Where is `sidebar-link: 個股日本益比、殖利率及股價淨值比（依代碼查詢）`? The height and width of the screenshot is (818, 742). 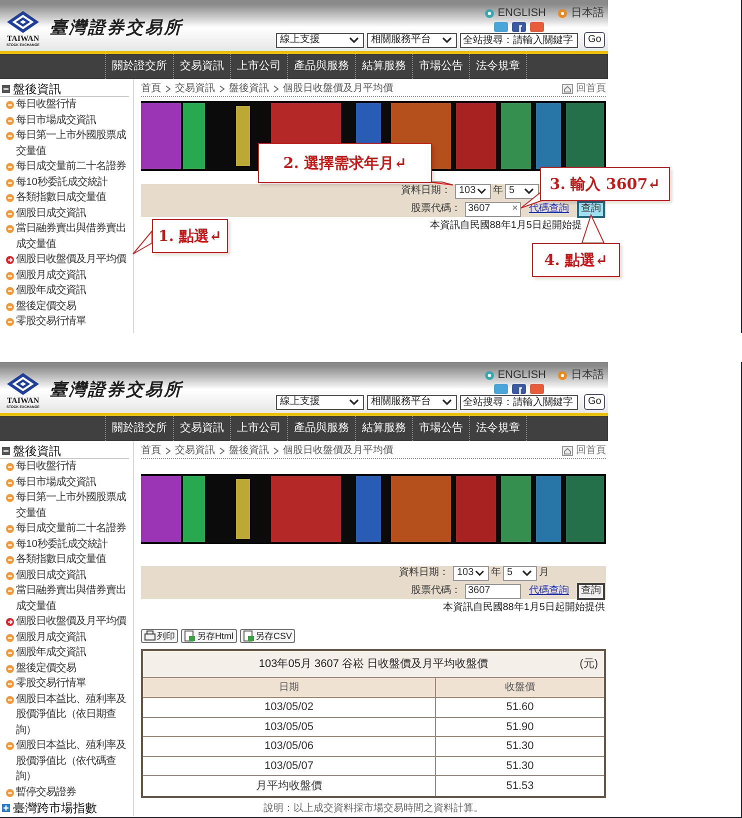 sidebar-link: 個股日本益比、殖利率及股價淨值比（依代碼查詢） is located at coordinates (74, 761).